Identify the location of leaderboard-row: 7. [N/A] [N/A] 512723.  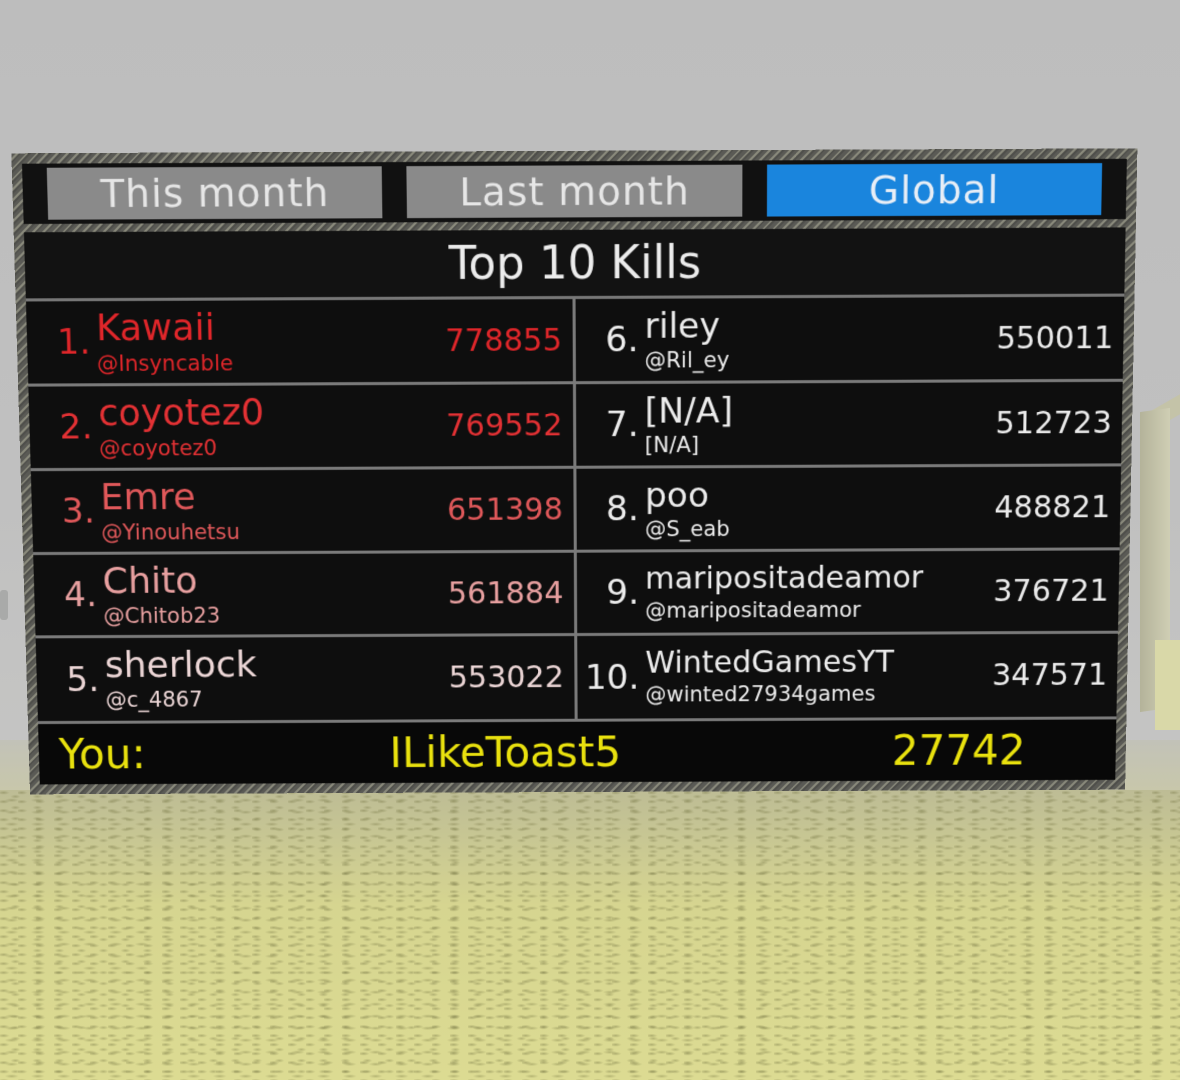
(849, 425).